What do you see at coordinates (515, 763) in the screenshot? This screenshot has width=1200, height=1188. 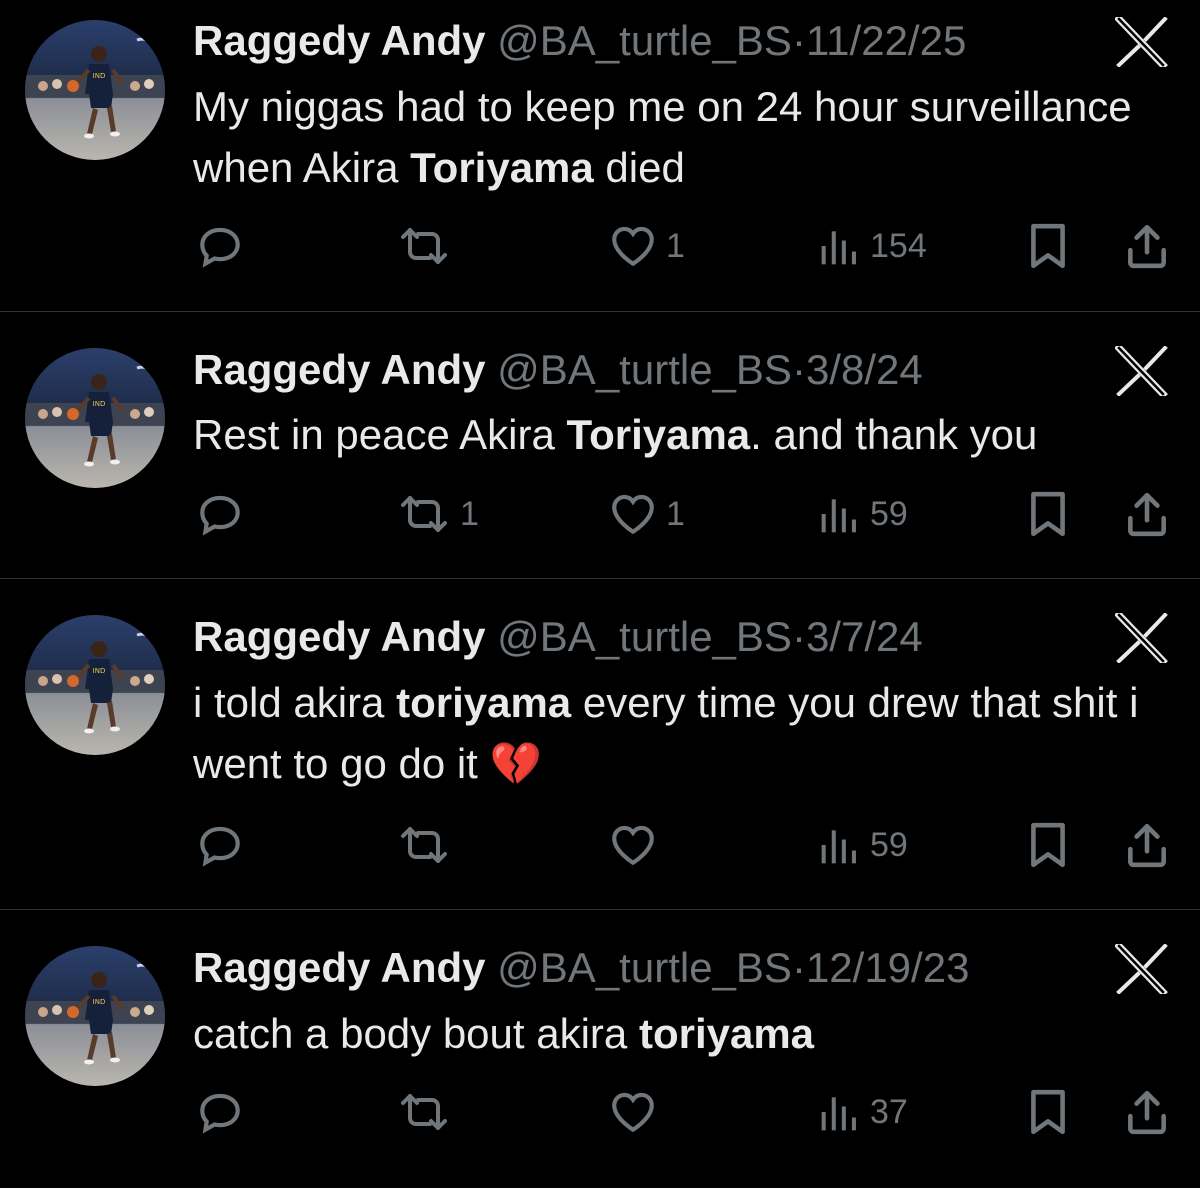 I see `tweet-text-segment: 💔` at bounding box center [515, 763].